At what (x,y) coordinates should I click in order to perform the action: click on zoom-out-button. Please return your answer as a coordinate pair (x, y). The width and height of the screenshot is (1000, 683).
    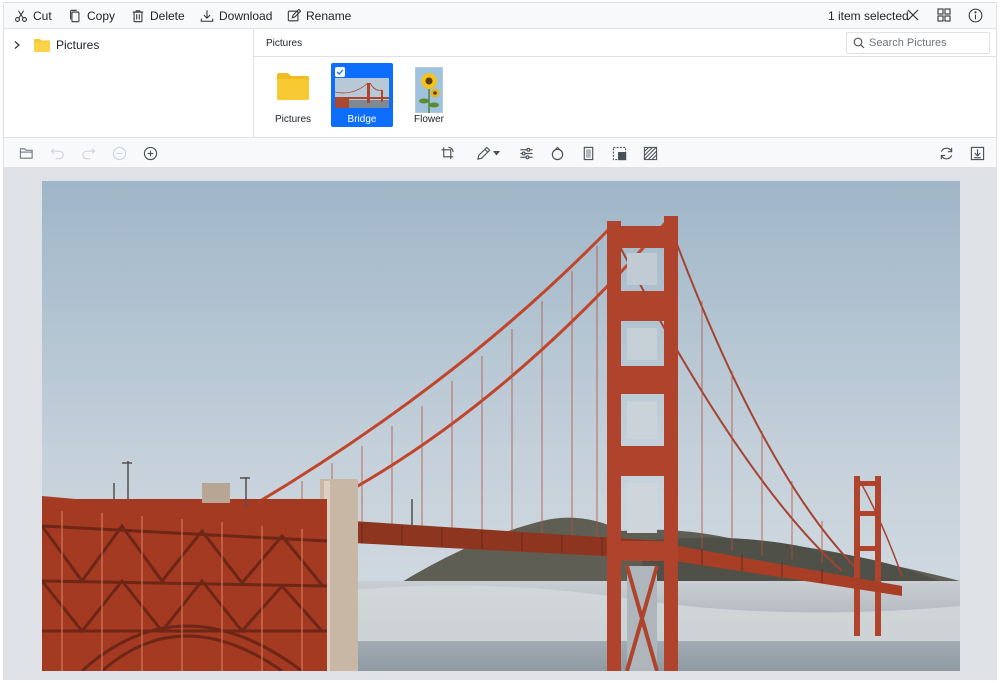
    Looking at the image, I should click on (119, 153).